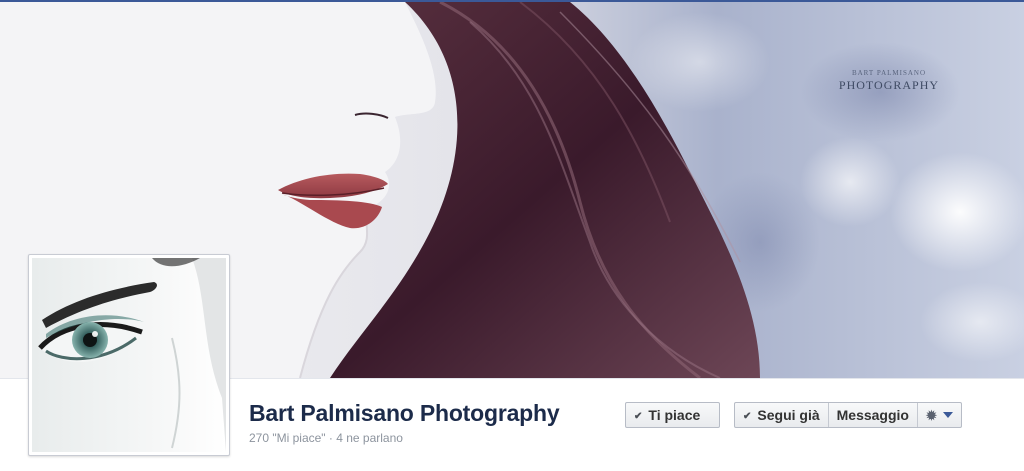  What do you see at coordinates (404, 413) in the screenshot?
I see `page-title: Bart Palmisano Photography` at bounding box center [404, 413].